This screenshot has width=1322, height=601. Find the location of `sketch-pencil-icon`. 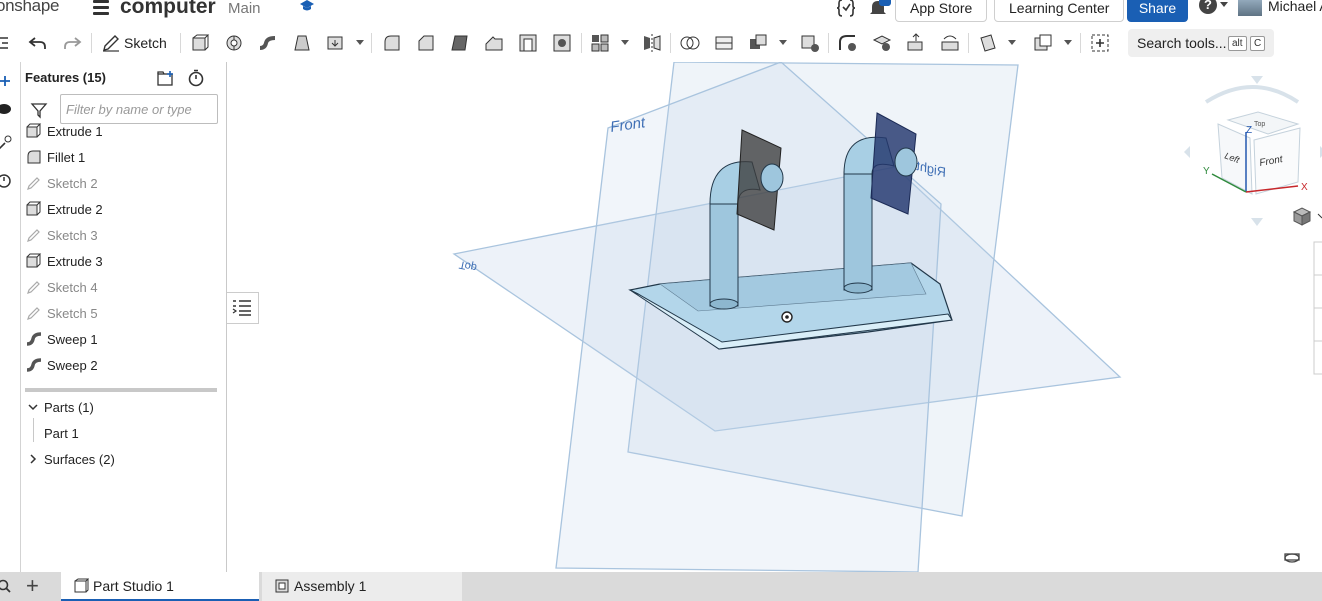

sketch-pencil-icon is located at coordinates (111, 43).